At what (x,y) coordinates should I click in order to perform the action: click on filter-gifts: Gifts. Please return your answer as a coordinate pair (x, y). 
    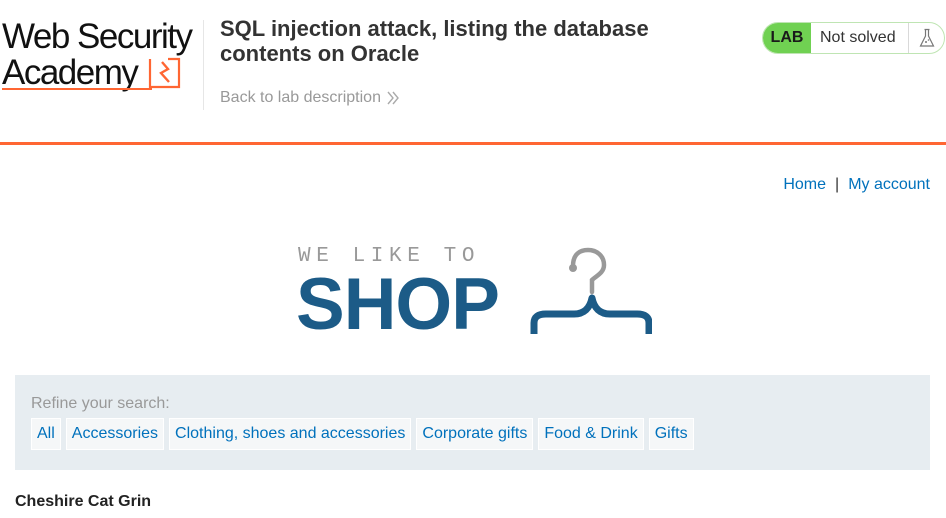
    Looking at the image, I should click on (671, 434).